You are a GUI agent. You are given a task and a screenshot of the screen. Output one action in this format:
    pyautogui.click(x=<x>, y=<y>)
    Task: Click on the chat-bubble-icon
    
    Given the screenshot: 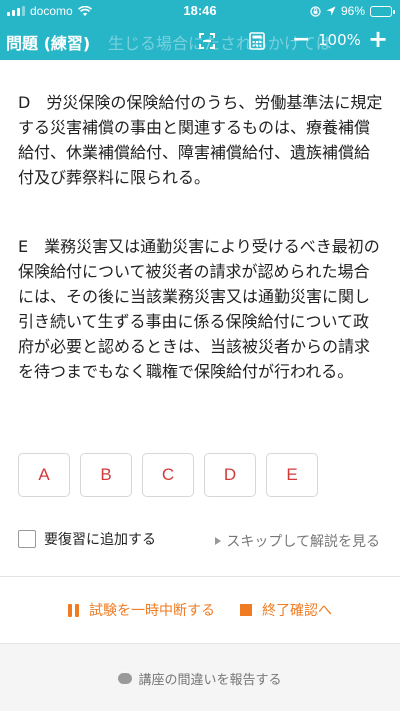 What is the action you would take?
    pyautogui.click(x=125, y=676)
    